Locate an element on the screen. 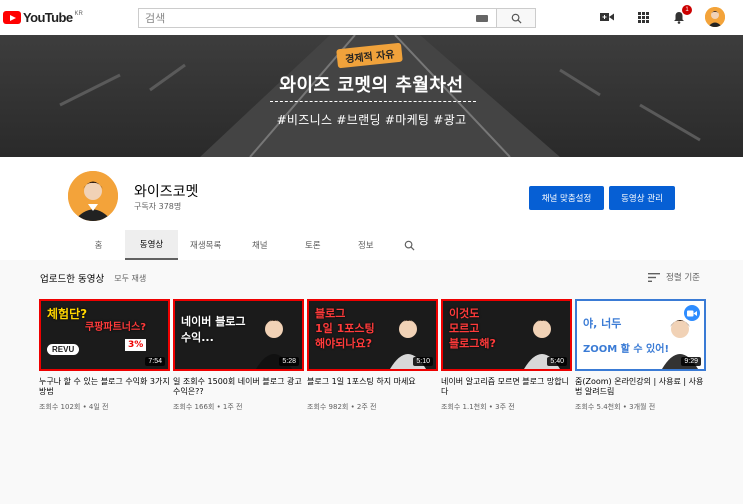 This screenshot has height=504, width=743. video-duration: 5:28 is located at coordinates (289, 361).